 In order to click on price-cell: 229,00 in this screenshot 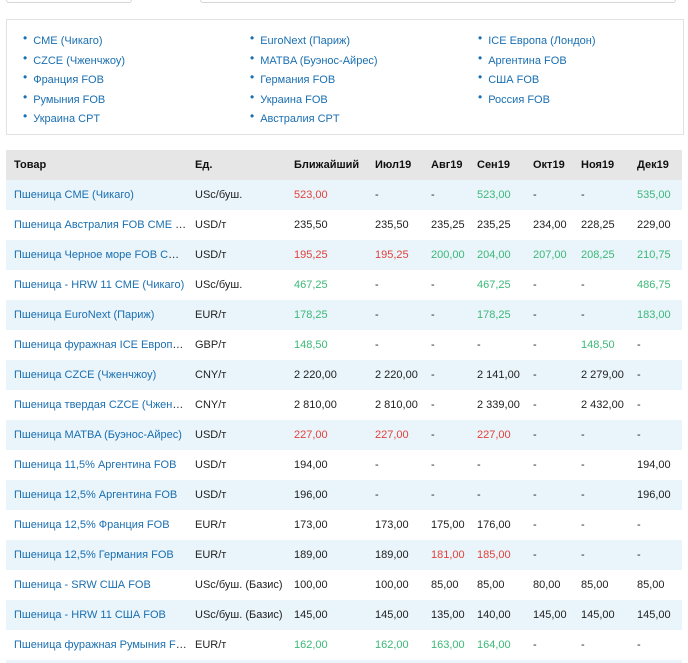, I will do `click(654, 225)`.